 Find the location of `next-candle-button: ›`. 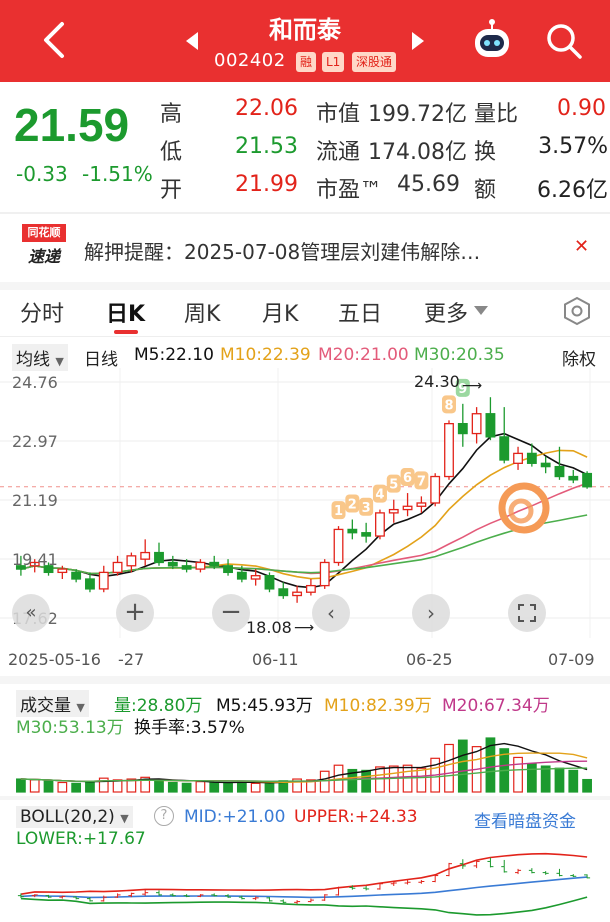

next-candle-button: › is located at coordinates (431, 613).